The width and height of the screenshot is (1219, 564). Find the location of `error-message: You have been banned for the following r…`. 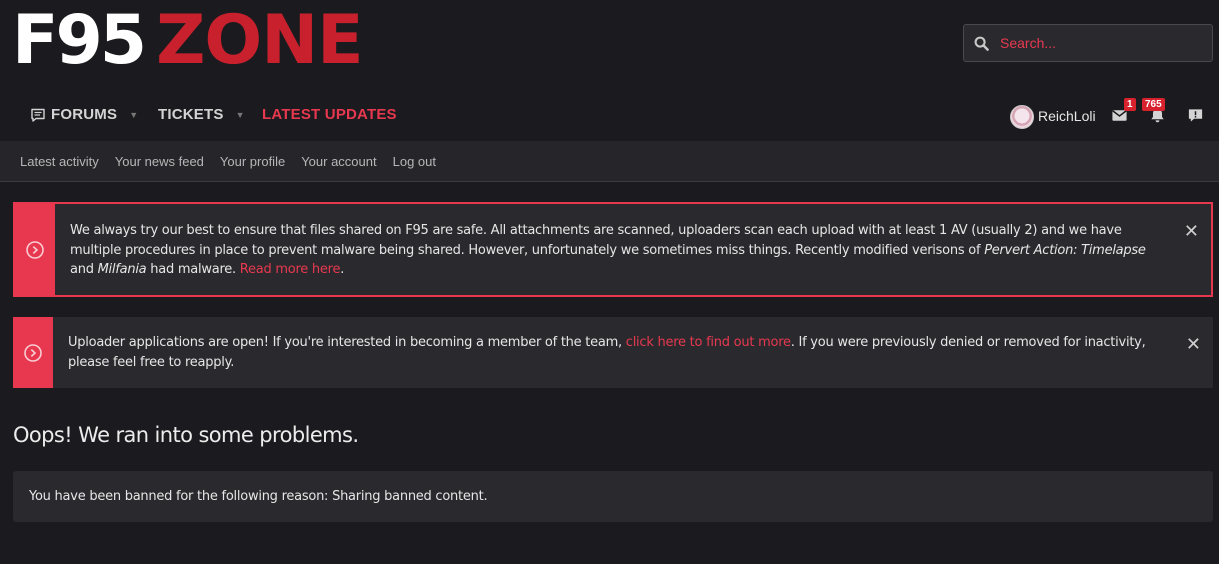

error-message: You have been banned for the following r… is located at coordinates (258, 496).